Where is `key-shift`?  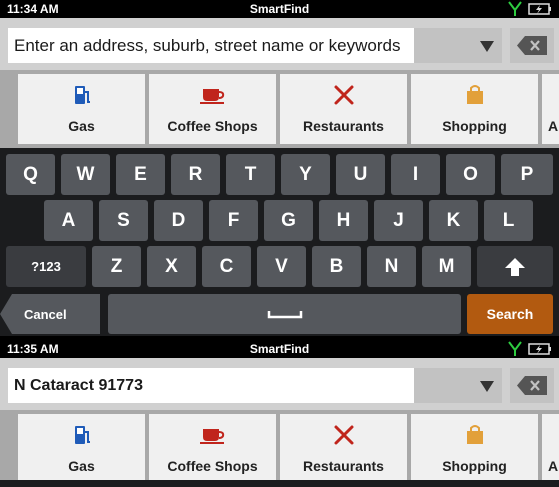
key-shift is located at coordinates (515, 266).